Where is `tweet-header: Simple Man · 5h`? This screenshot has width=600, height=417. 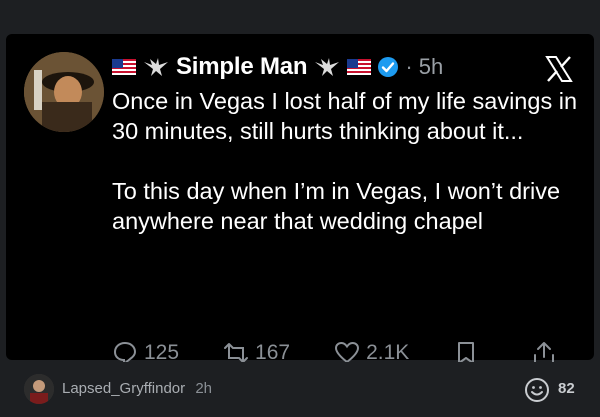 tweet-header: Simple Man · 5h is located at coordinates (277, 67).